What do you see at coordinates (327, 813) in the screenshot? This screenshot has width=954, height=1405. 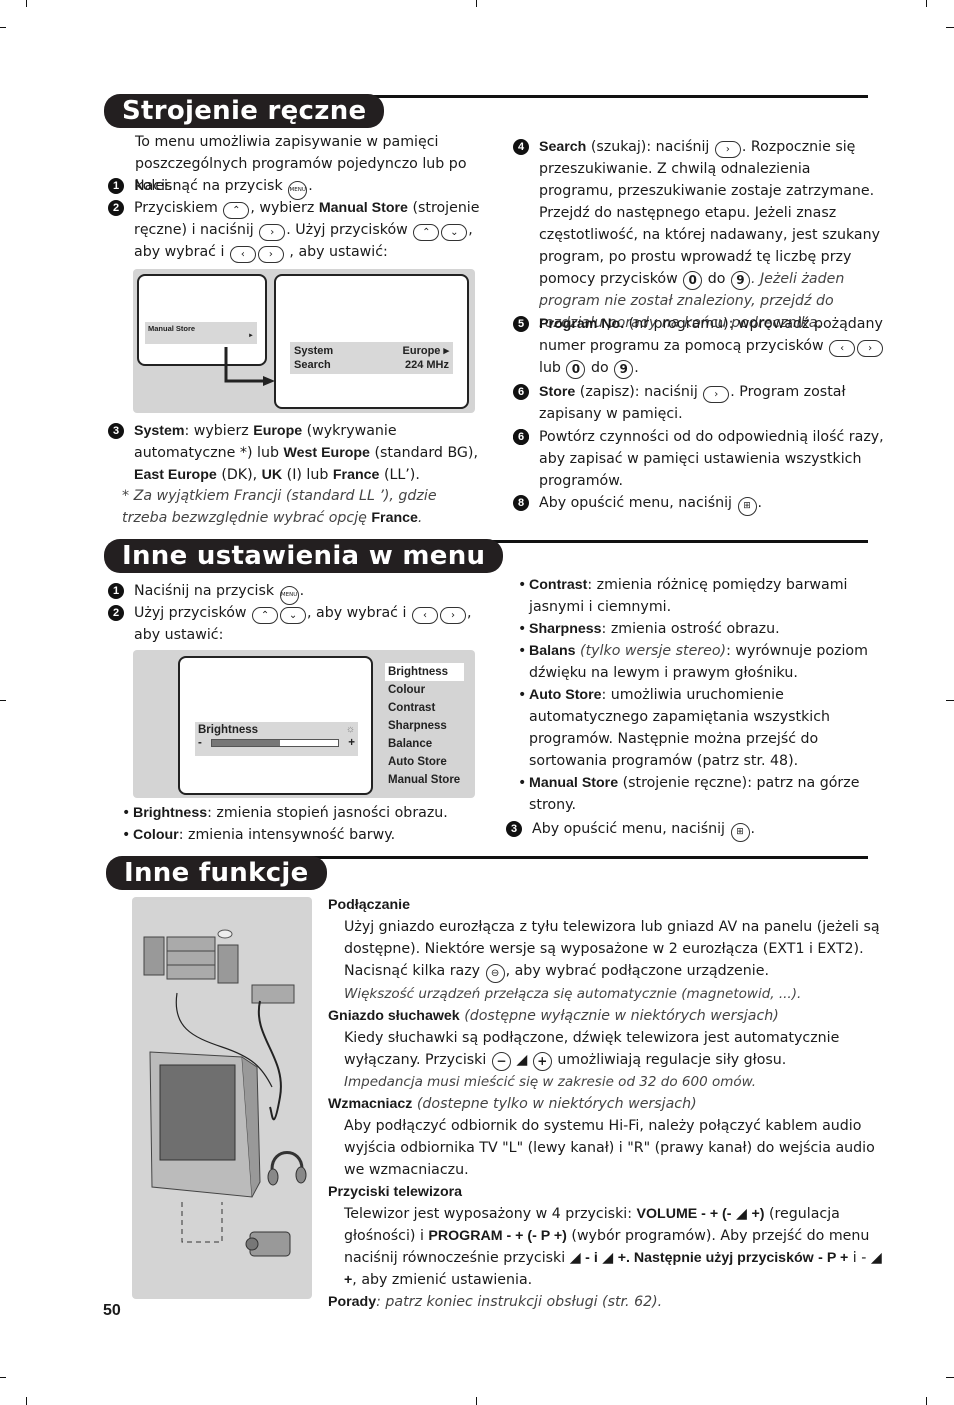 I see `bullet-text: : zmienia stopień jasności obrazu.` at bounding box center [327, 813].